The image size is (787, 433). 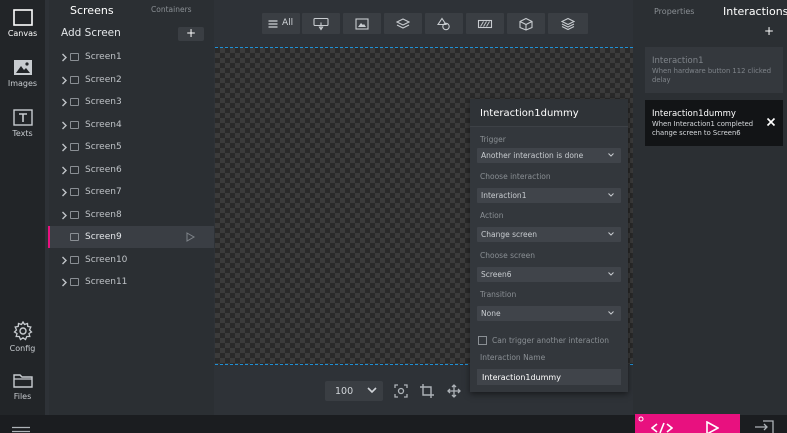 I want to click on move-icon, so click(x=454, y=391).